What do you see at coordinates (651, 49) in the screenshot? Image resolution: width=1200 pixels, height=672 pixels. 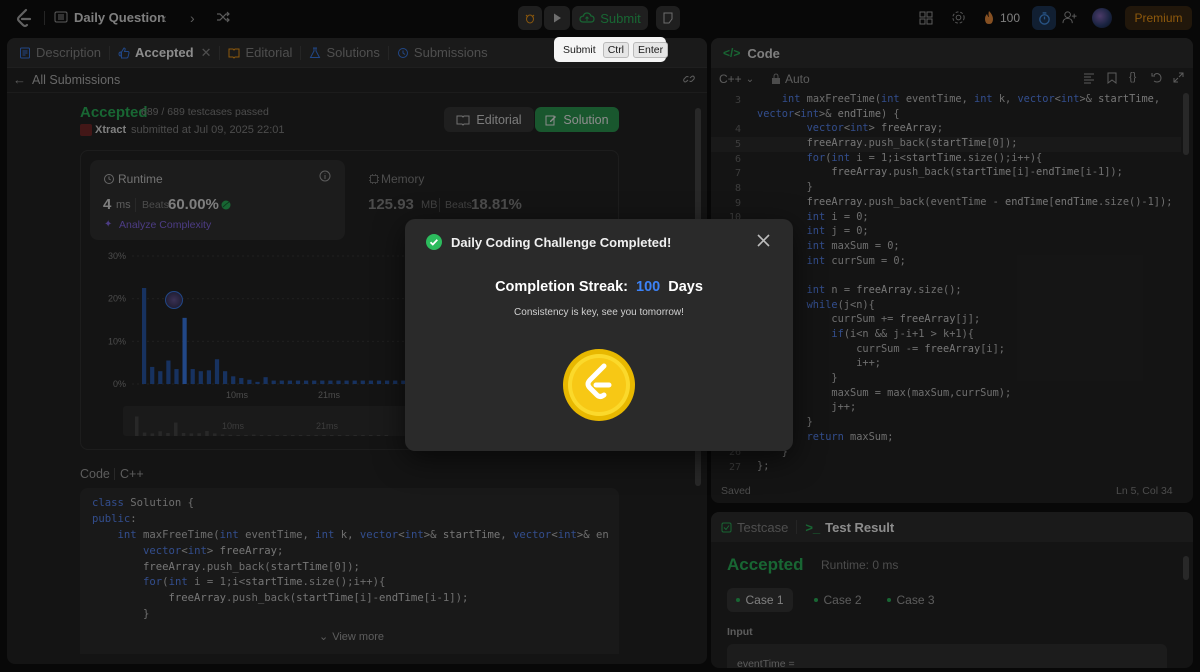 I see `keycap-enter: Enter` at bounding box center [651, 49].